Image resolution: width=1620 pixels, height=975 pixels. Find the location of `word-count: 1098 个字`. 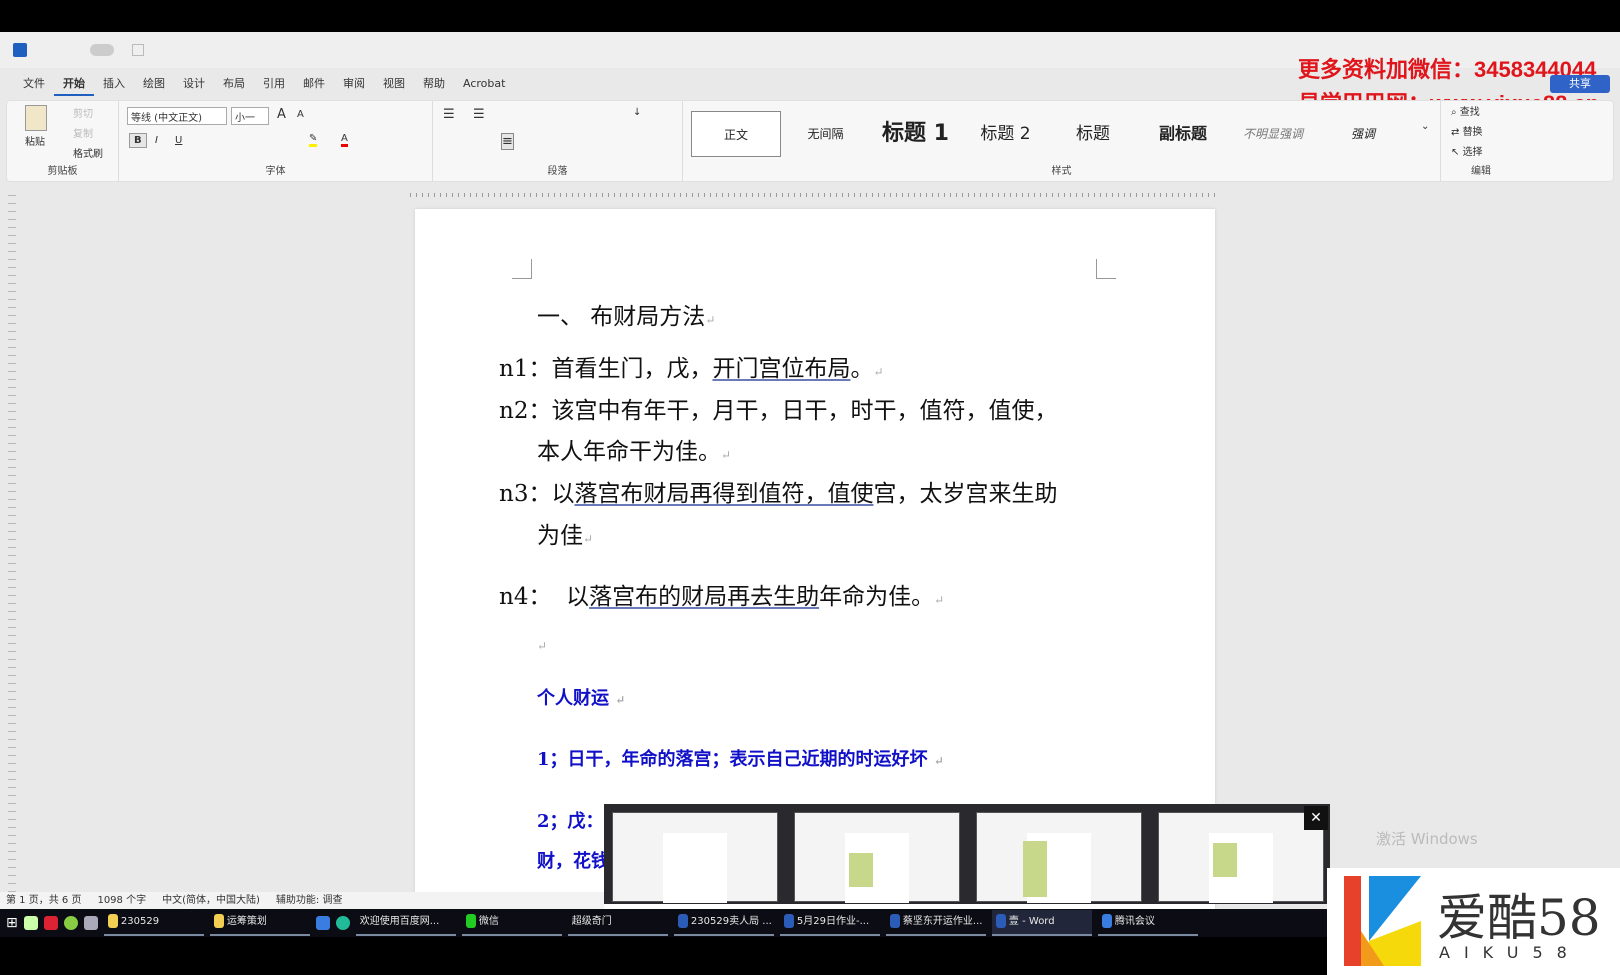

word-count: 1098 个字 is located at coordinates (121, 900).